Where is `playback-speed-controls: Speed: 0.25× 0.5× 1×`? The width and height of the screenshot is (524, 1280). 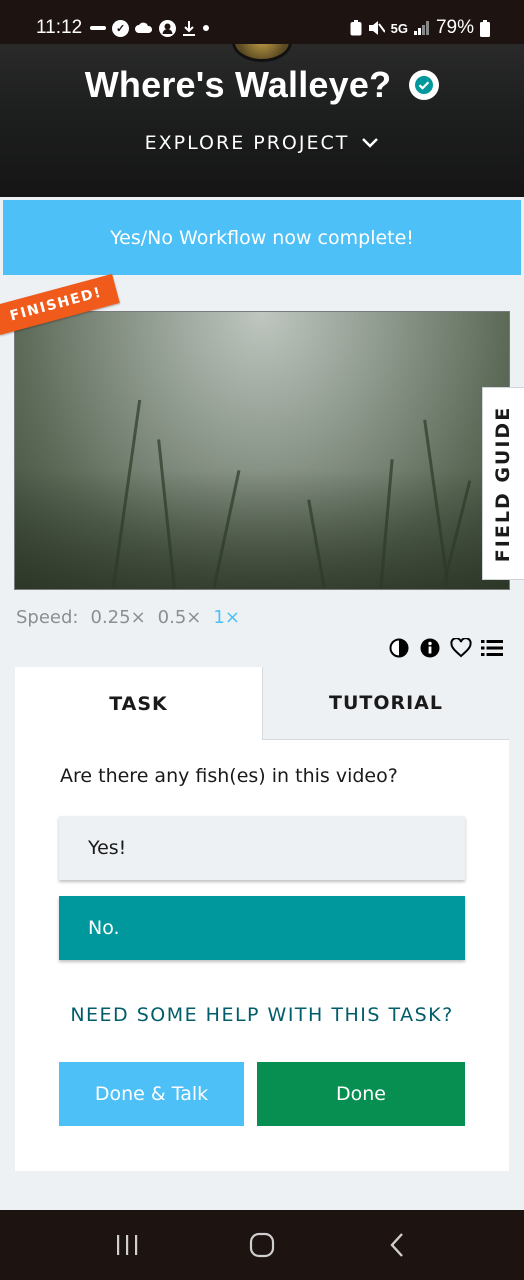 playback-speed-controls: Speed: 0.25× 0.5× 1× is located at coordinates (128, 617).